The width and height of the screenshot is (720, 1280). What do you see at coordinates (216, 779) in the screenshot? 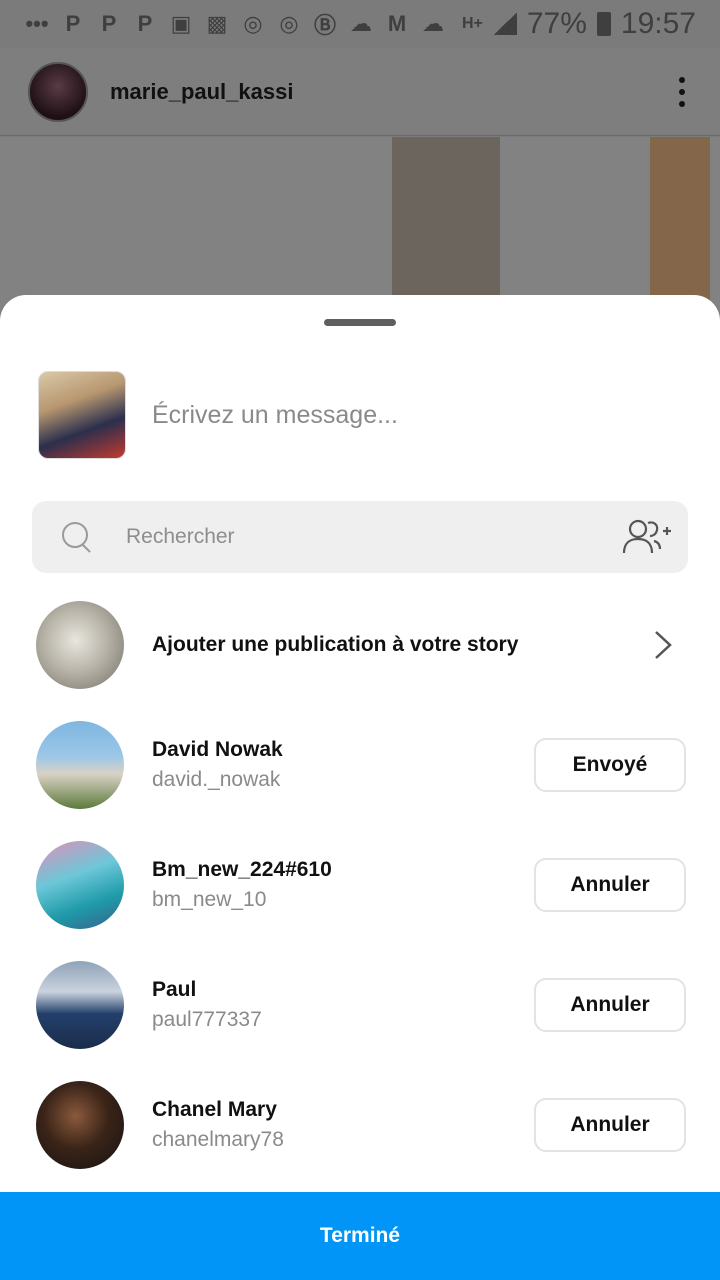
I see `recipient-handle: david._nowak` at bounding box center [216, 779].